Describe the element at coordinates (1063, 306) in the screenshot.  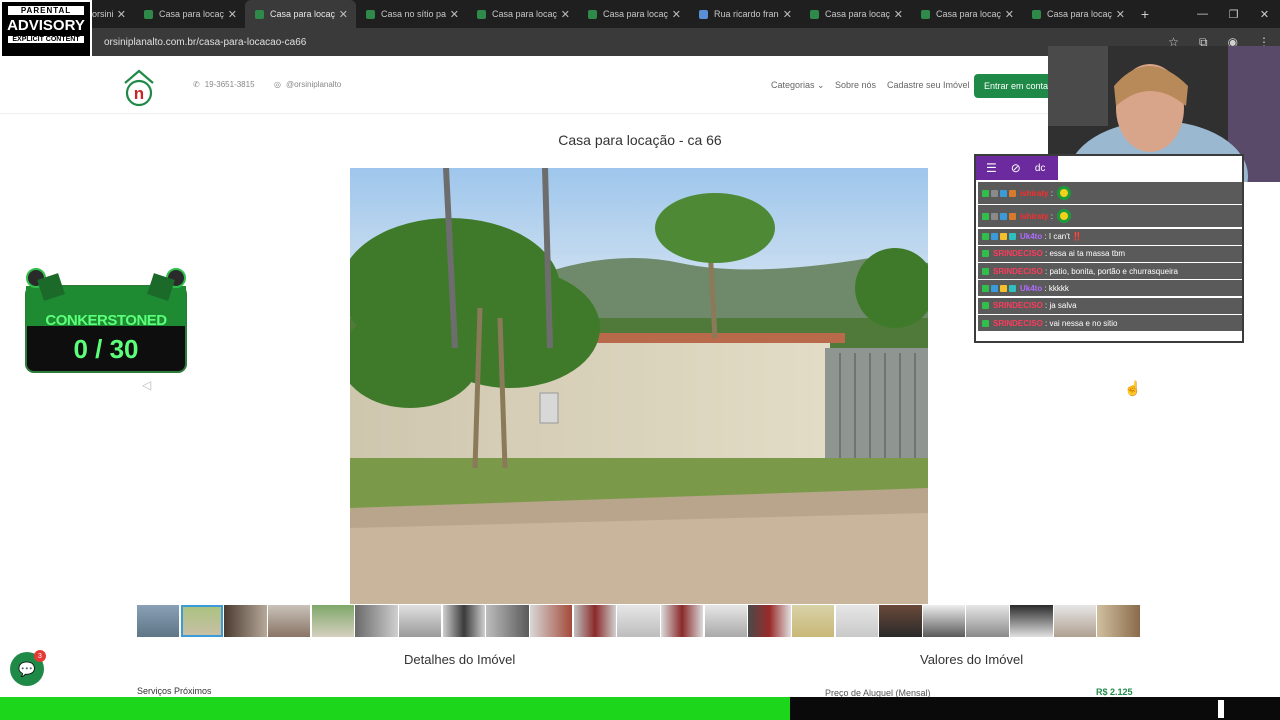
I see `chat-text: ja salva` at that location.